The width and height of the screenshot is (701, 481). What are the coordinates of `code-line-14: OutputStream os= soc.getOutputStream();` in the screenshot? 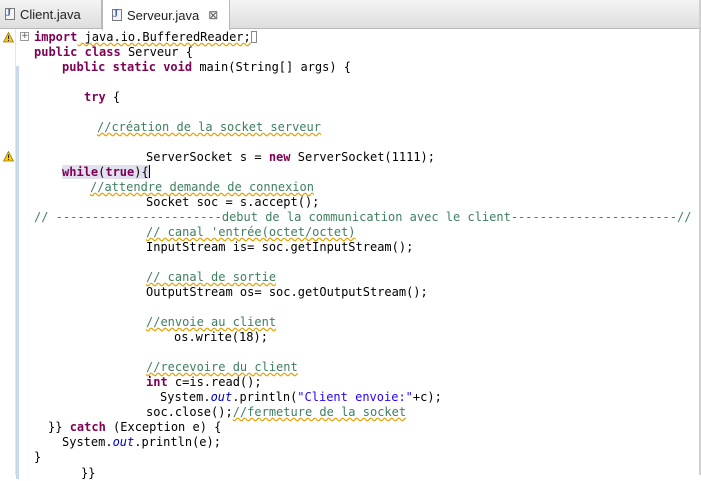 It's located at (287, 292).